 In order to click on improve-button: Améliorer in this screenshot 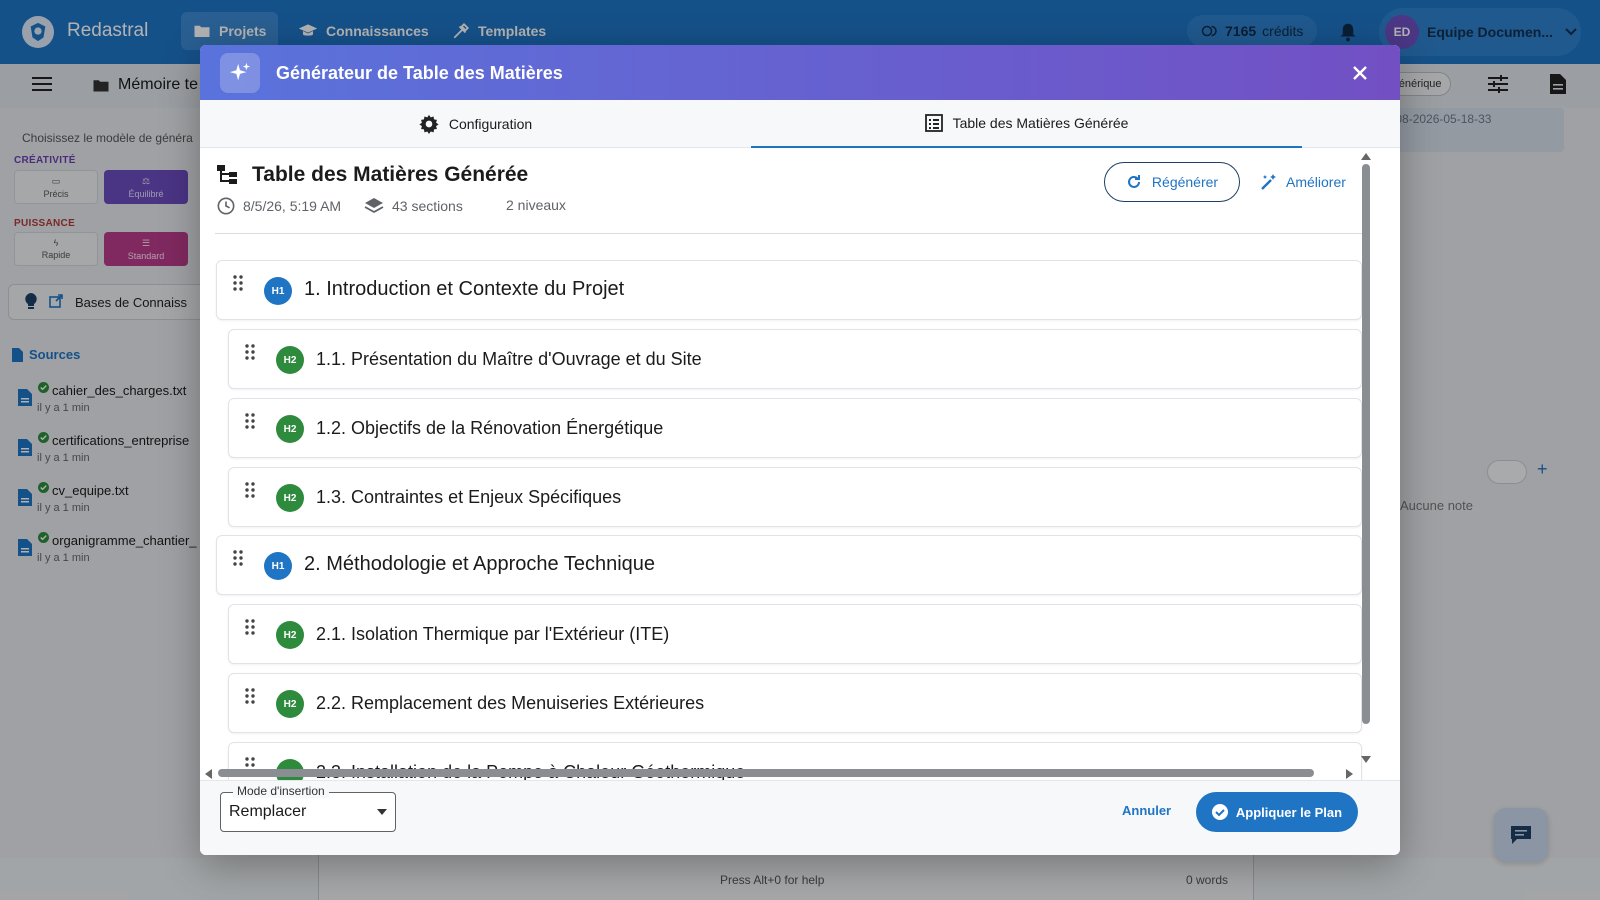, I will do `click(1303, 182)`.